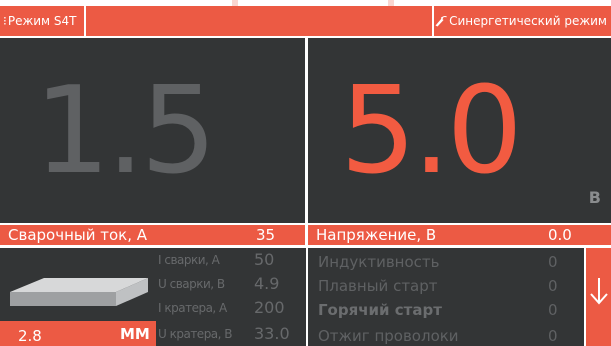 The width and height of the screenshot is (611, 346). Describe the element at coordinates (446, 310) in the screenshot. I see `list-item: Горячий старт 0` at that location.